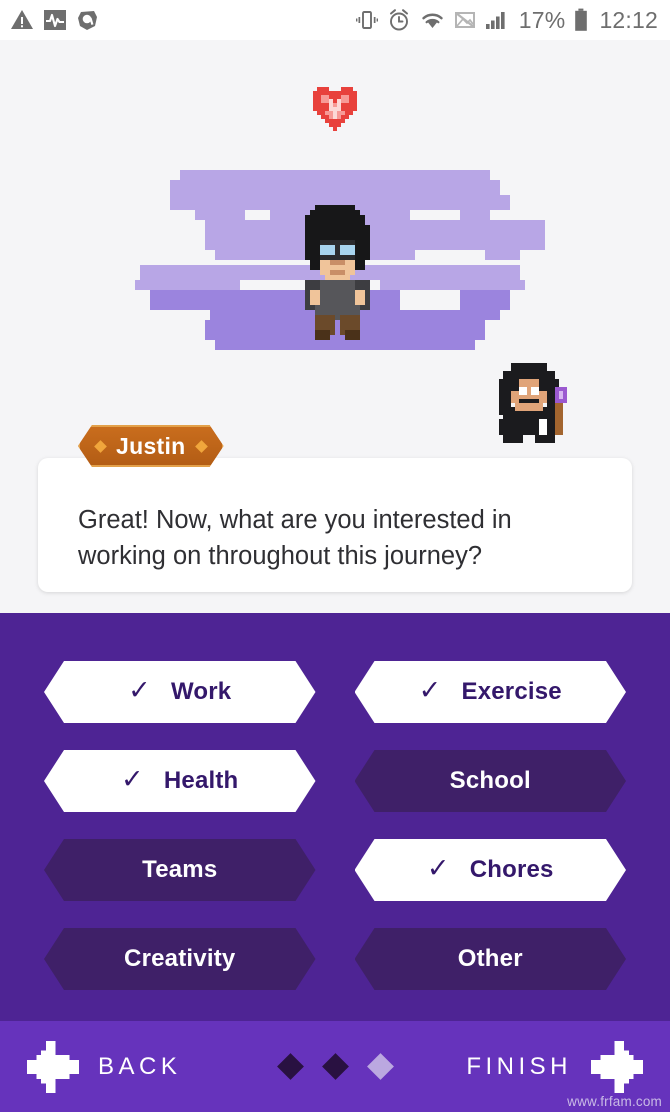 The image size is (670, 1112). I want to click on option-other: Other, so click(491, 959).